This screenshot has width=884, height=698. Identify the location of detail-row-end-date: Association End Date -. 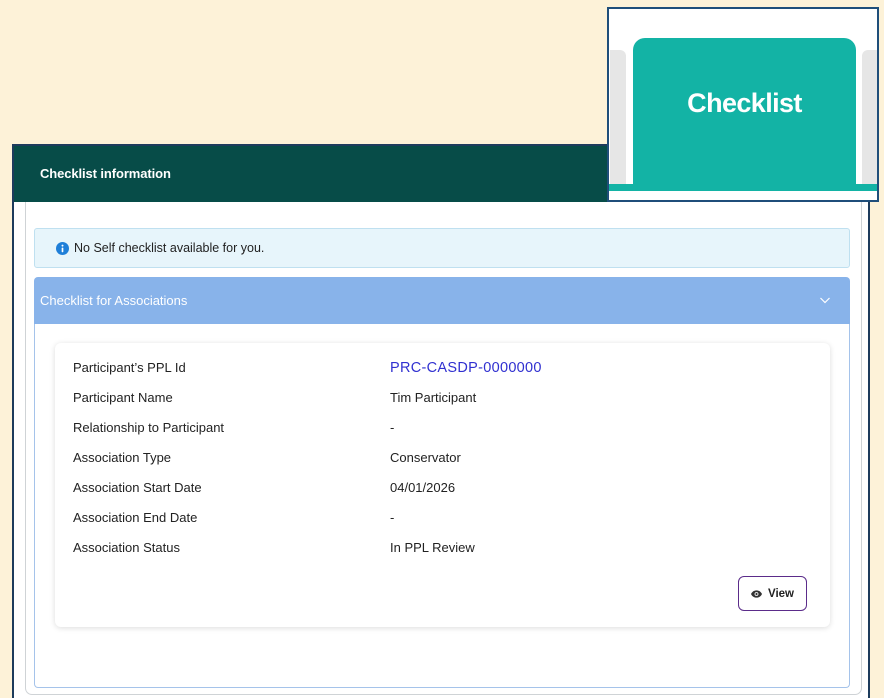
(442, 518).